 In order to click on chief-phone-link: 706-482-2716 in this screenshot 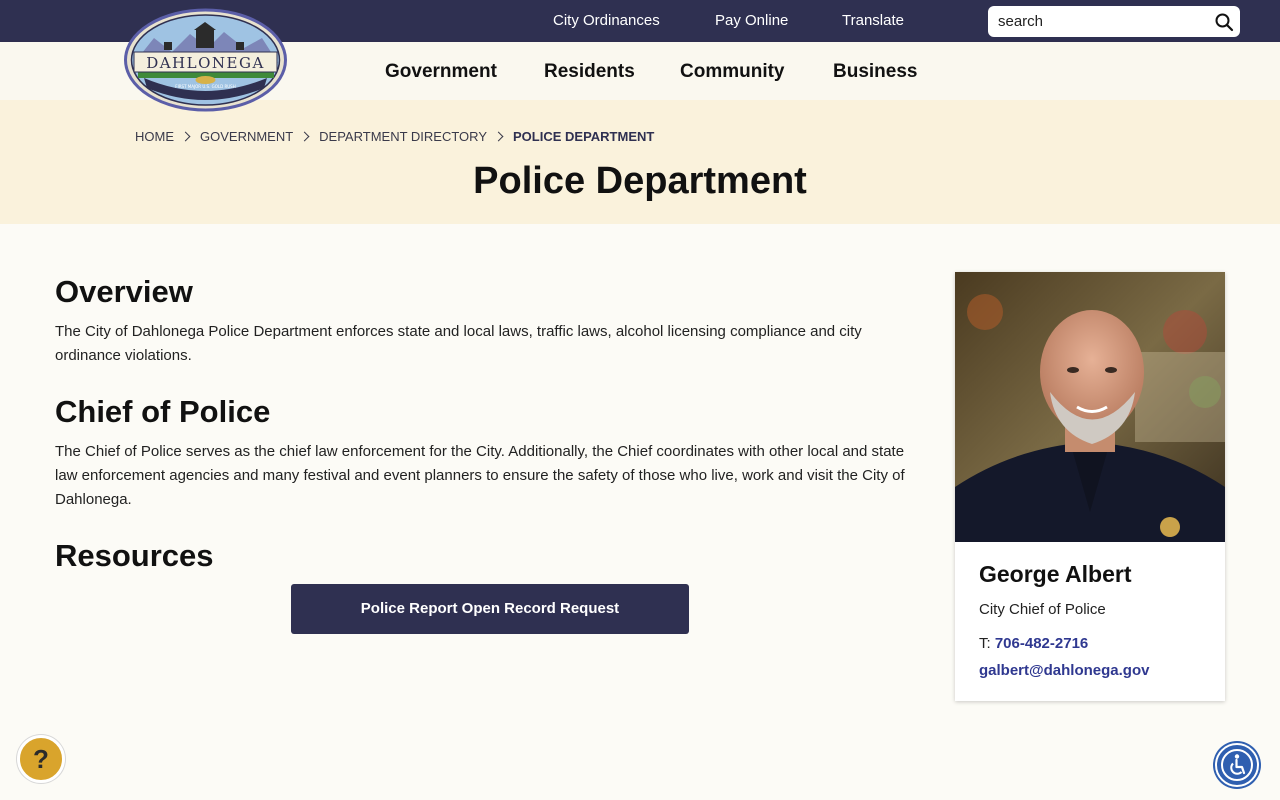, I will do `click(1041, 643)`.